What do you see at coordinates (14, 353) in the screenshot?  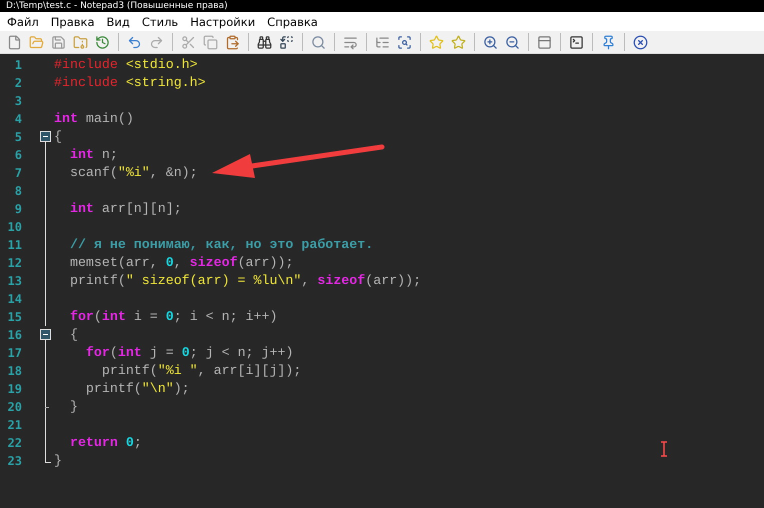 I see `line-number: 17` at bounding box center [14, 353].